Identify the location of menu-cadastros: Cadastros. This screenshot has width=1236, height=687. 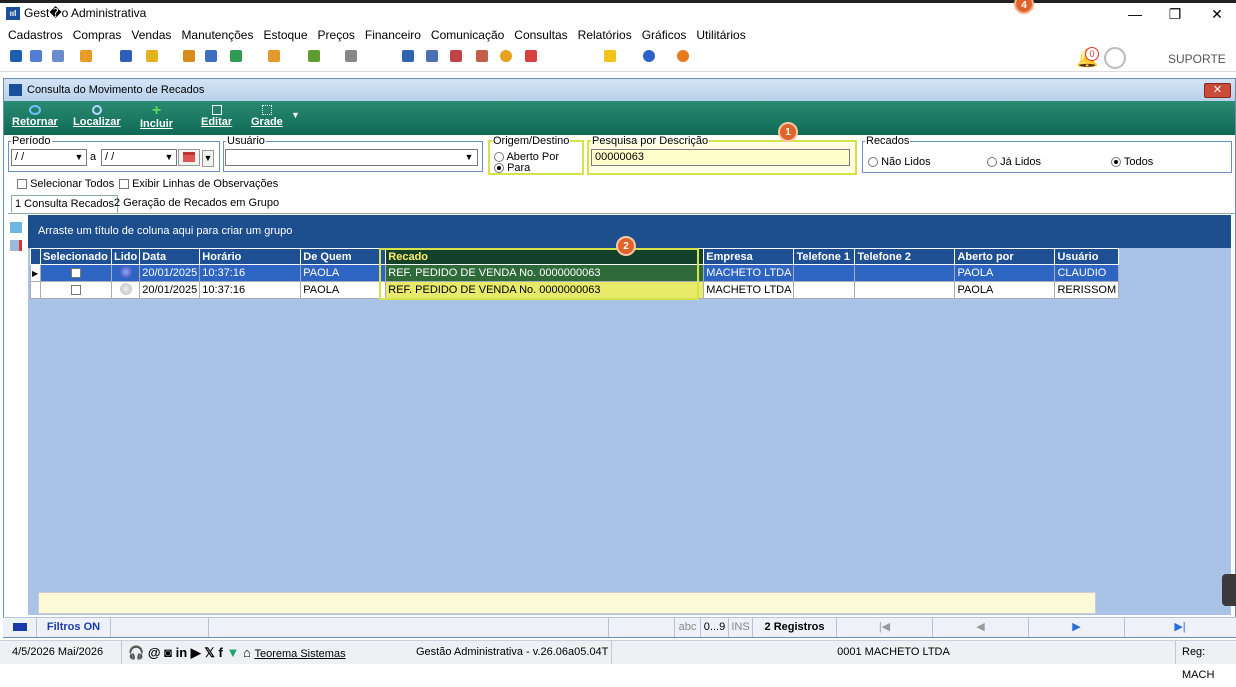
(35, 35).